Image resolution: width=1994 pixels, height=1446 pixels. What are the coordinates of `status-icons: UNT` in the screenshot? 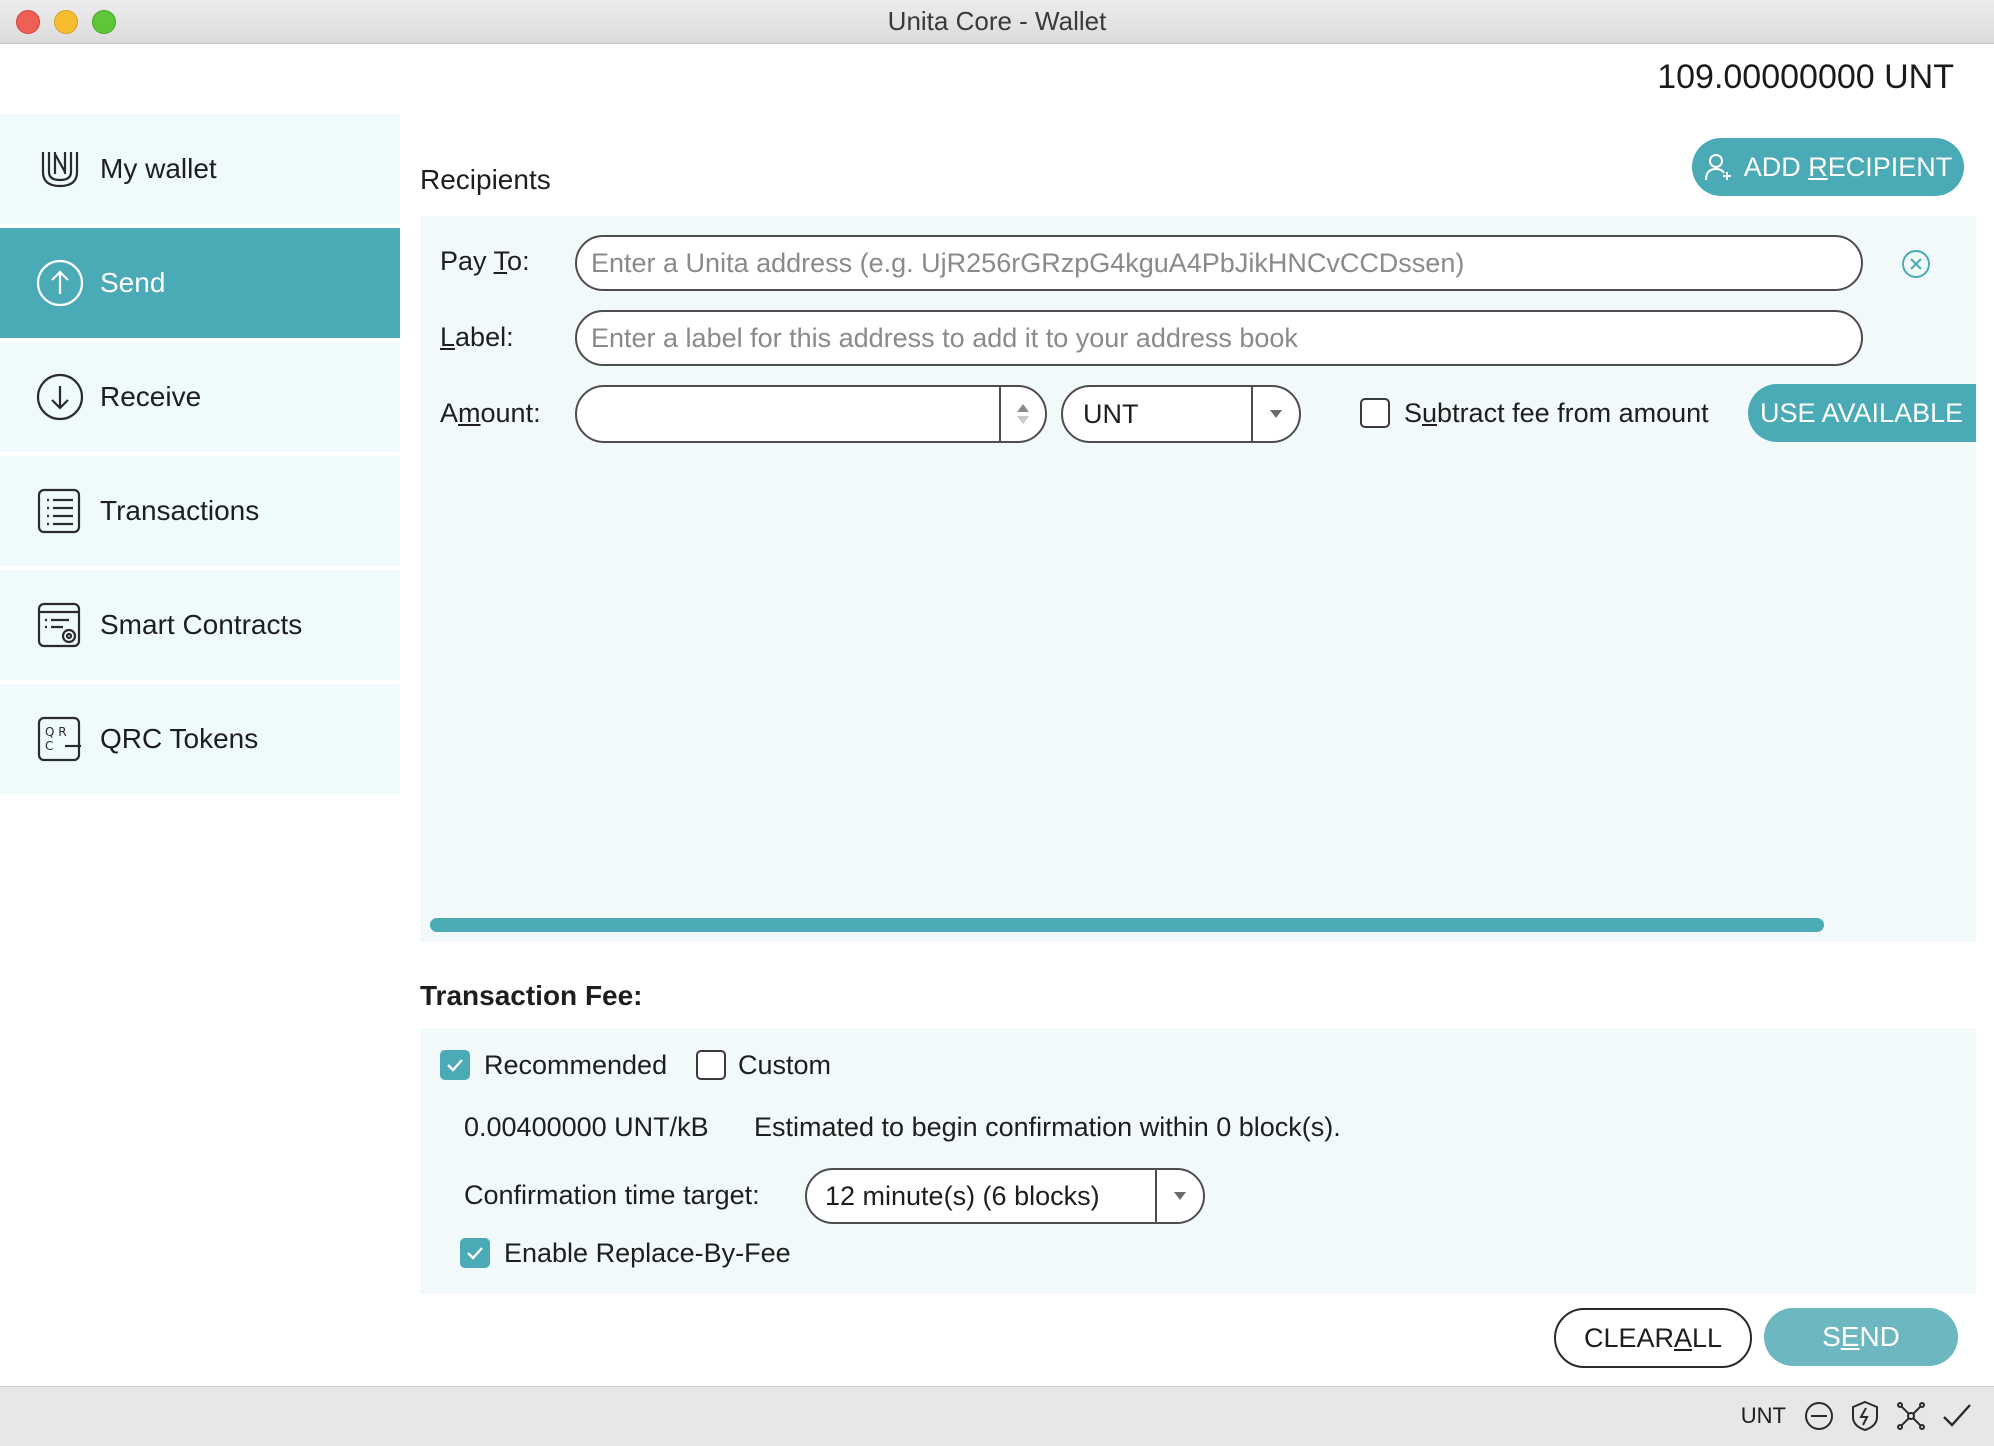 It's located at (1857, 1416).